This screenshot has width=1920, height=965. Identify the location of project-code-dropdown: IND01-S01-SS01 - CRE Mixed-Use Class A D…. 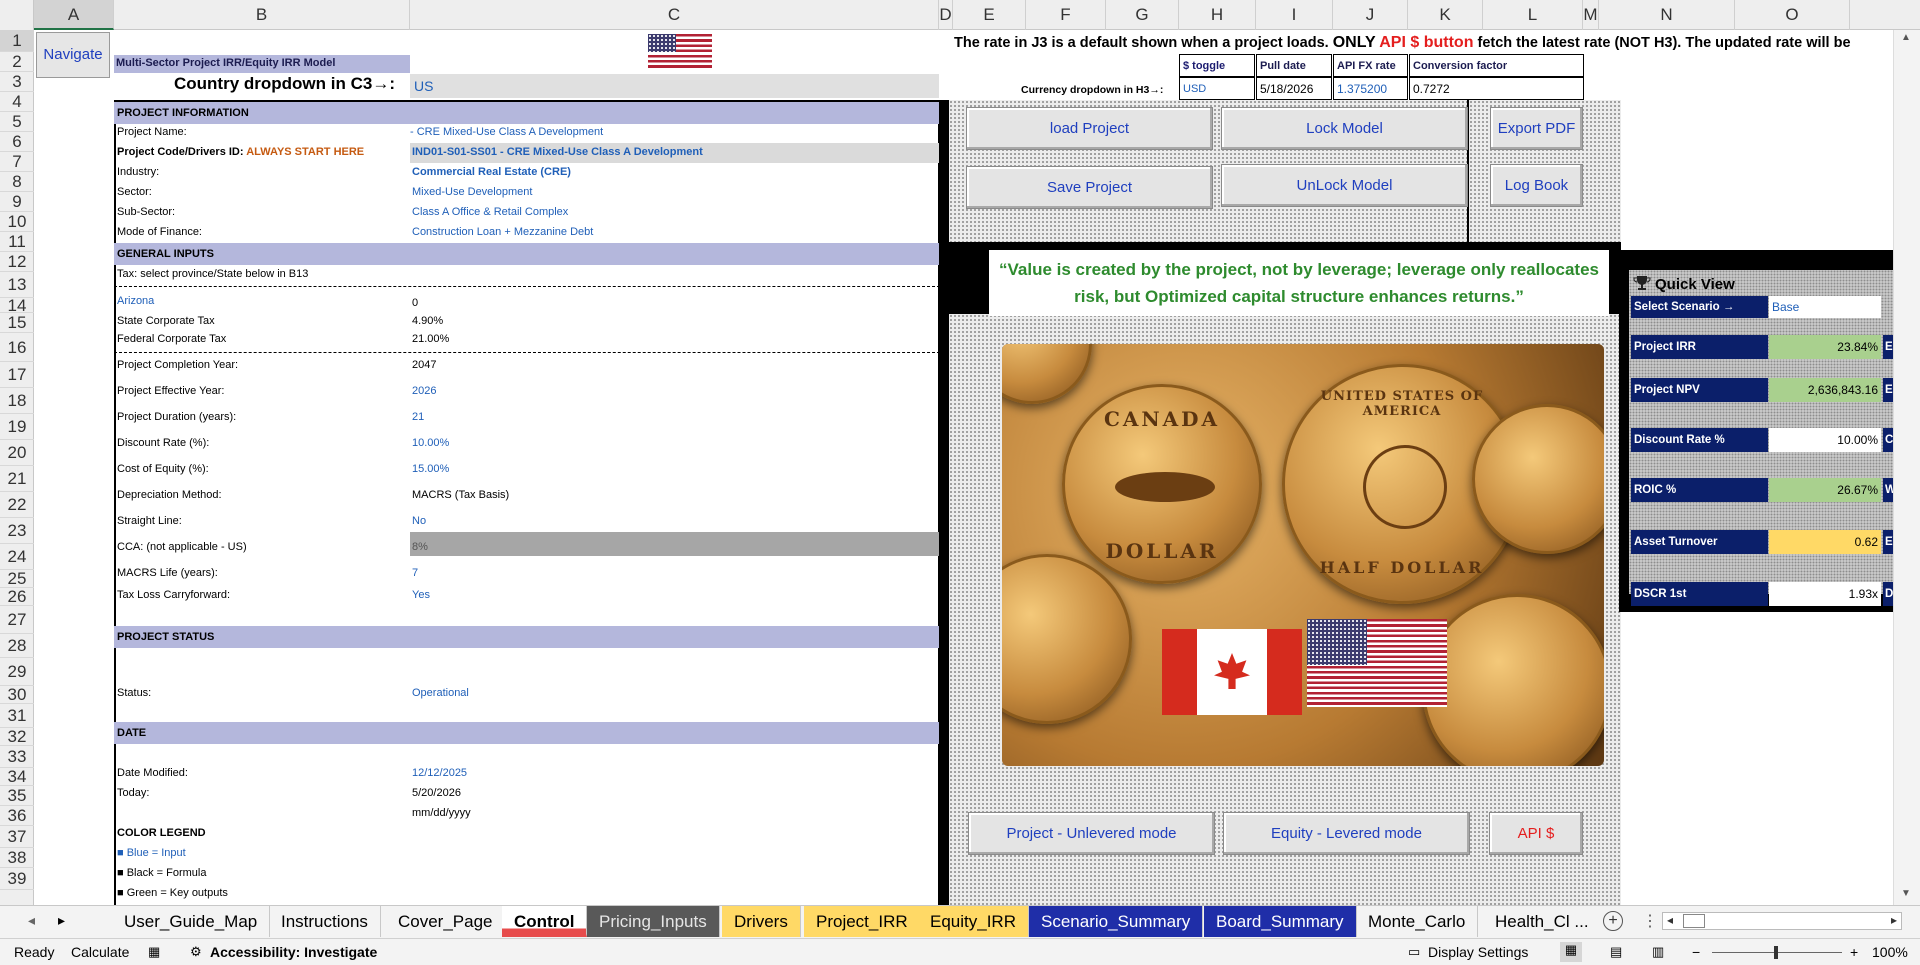
(557, 152).